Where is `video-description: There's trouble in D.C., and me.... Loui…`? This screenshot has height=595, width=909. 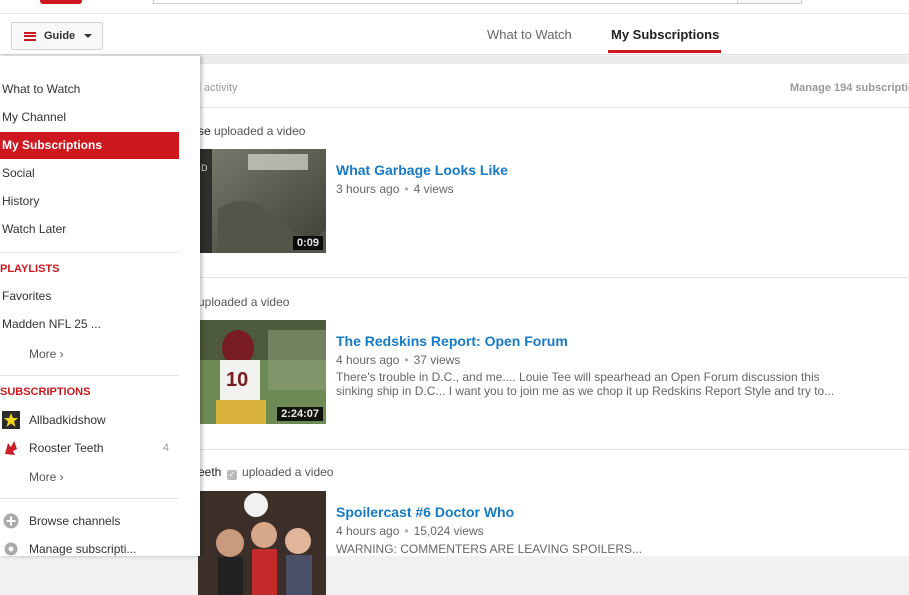 video-description: There's trouble in D.C., and me.... Loui… is located at coordinates (585, 384).